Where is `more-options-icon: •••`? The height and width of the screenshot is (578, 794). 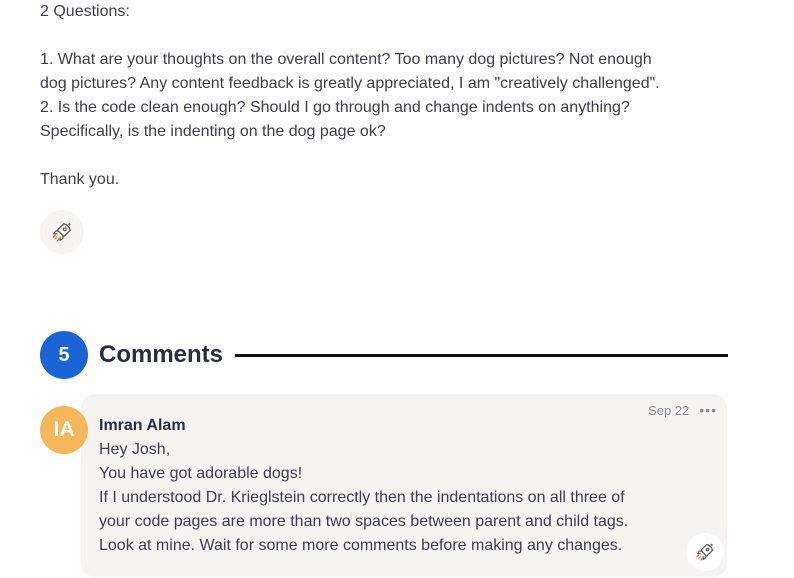
more-options-icon: ••• is located at coordinates (708, 410).